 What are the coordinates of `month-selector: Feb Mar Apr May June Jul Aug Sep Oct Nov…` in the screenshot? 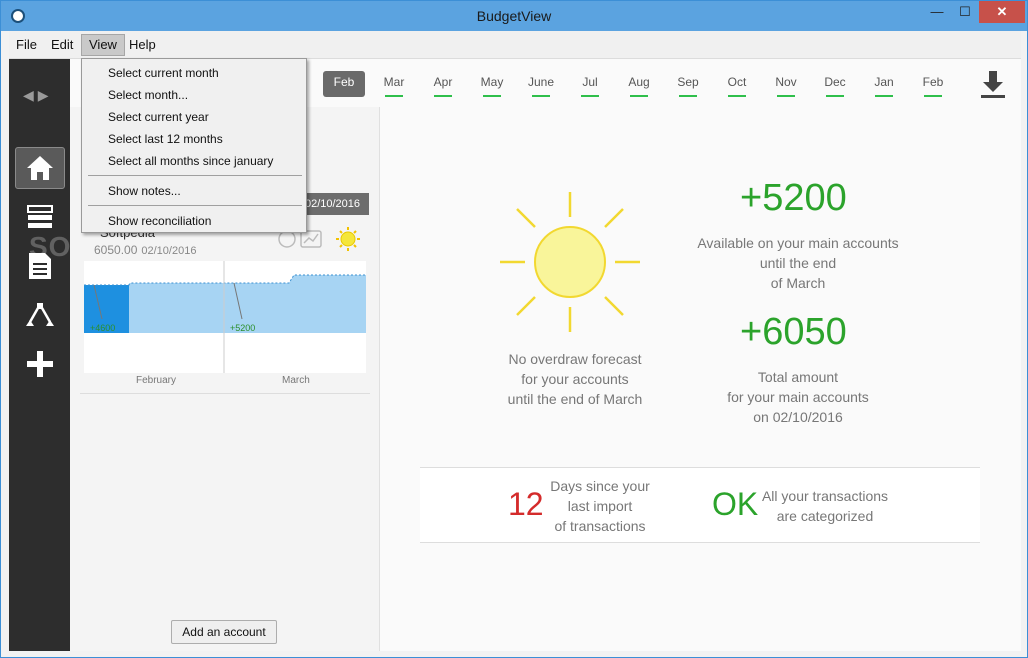 It's located at (659, 87).